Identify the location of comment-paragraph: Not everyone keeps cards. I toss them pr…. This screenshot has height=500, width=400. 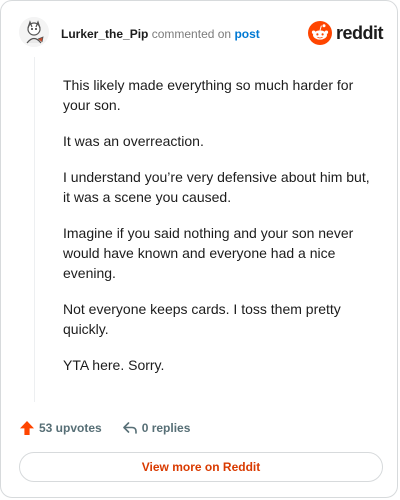
(202, 319).